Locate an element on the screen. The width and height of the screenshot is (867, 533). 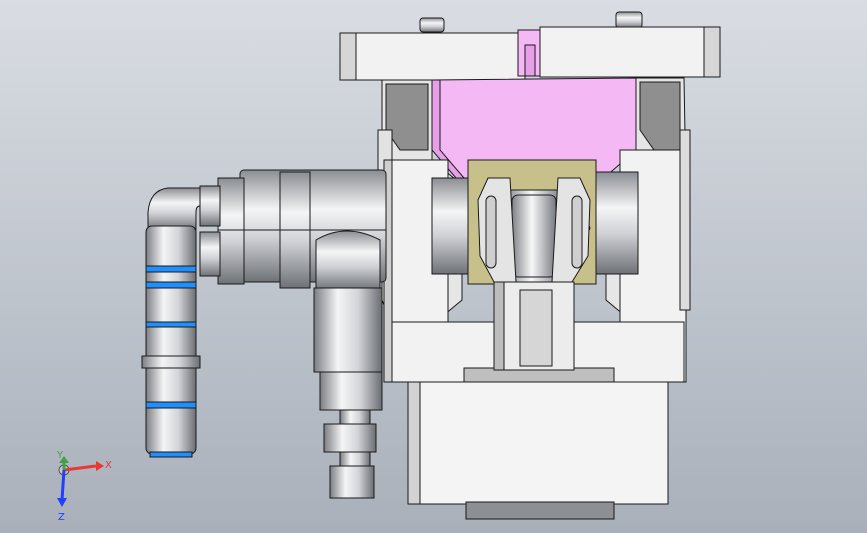
bottom-block-face is located at coordinates (538, 443).